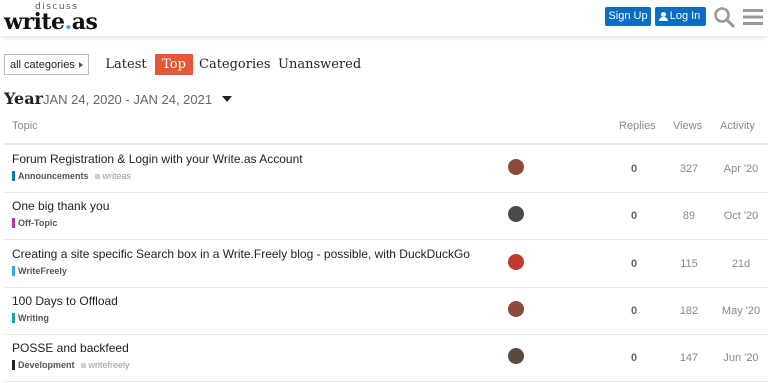 The width and height of the screenshot is (768, 383). I want to click on caret-down-icon, so click(227, 99).